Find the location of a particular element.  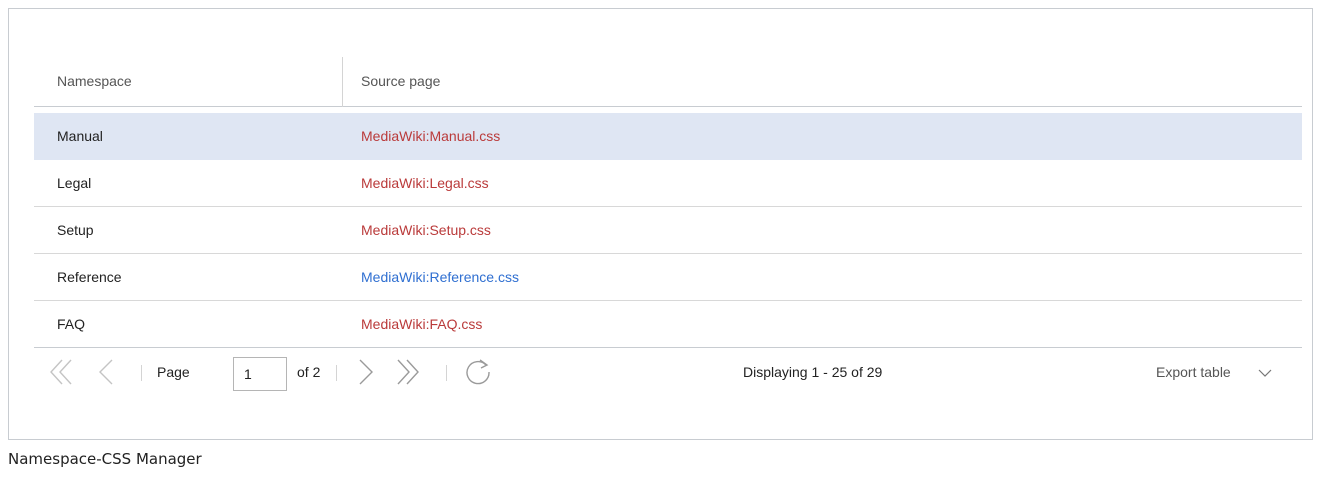

table-row: Reference MediaWiki:Reference.css is located at coordinates (668, 277).